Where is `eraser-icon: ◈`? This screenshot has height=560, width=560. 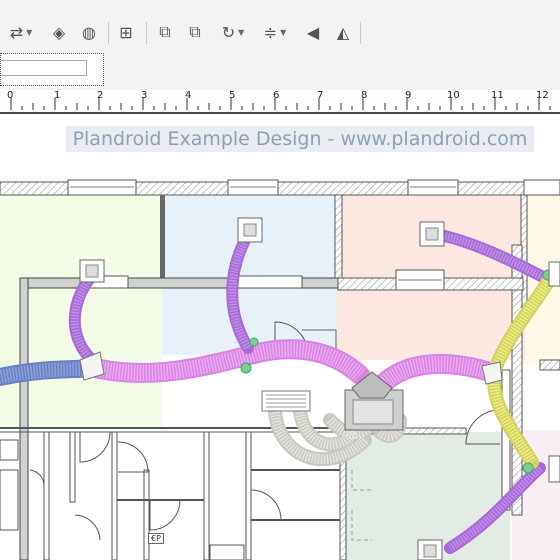
eraser-icon: ◈ is located at coordinates (59, 32).